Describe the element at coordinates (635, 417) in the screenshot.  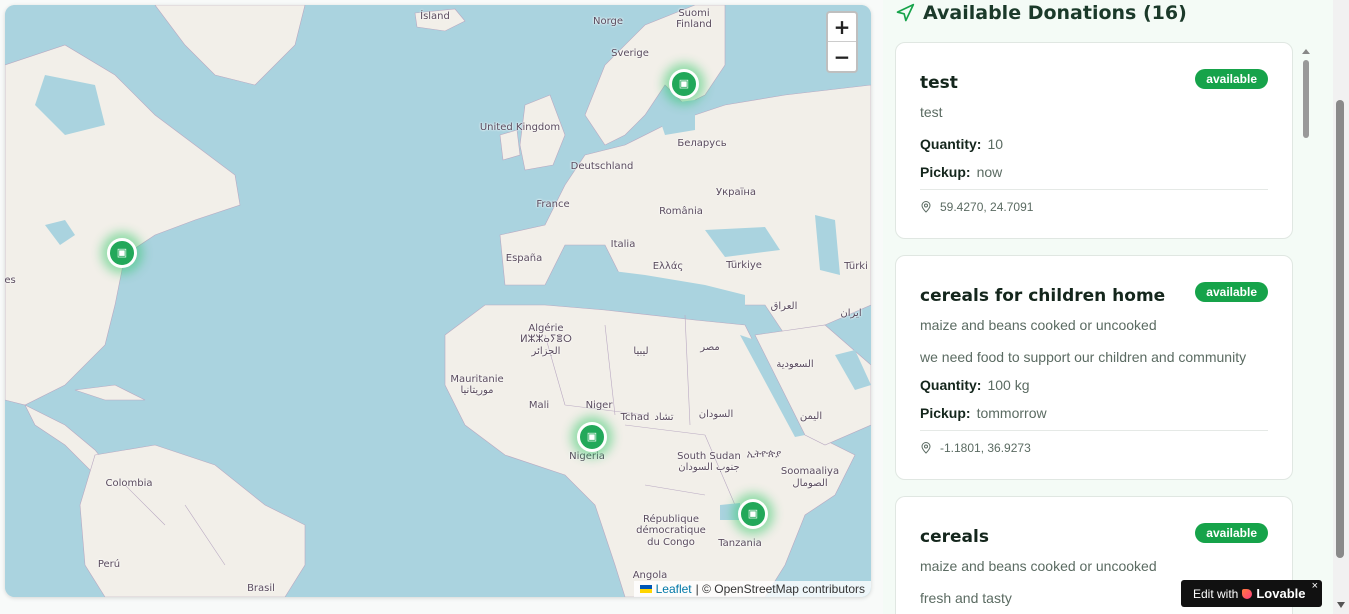
I see `map-label: Tchad` at that location.